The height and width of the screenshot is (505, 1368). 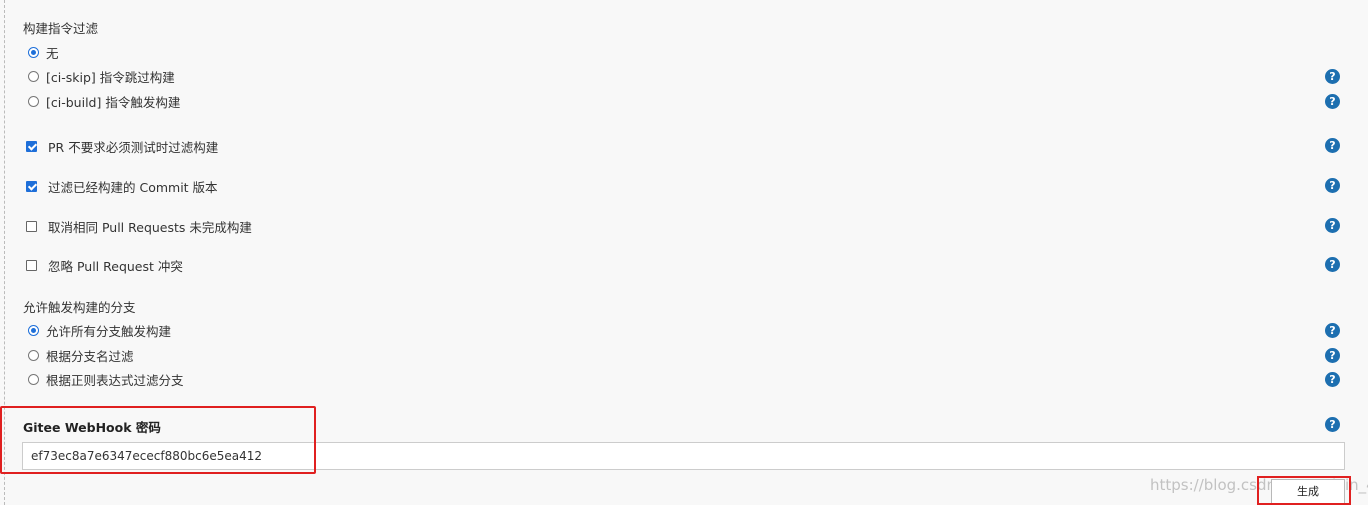 I want to click on branch-filter-option-all: 允许所有分支触发构建, so click(x=99, y=330).